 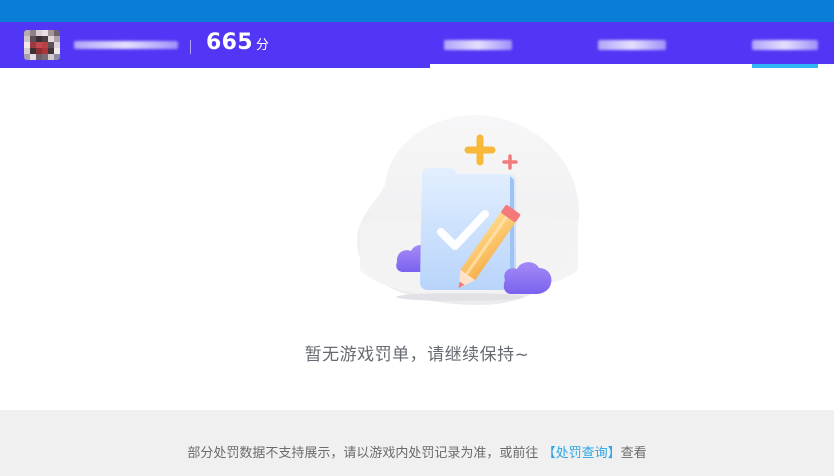 What do you see at coordinates (785, 66) in the screenshot?
I see `nav-active-underline` at bounding box center [785, 66].